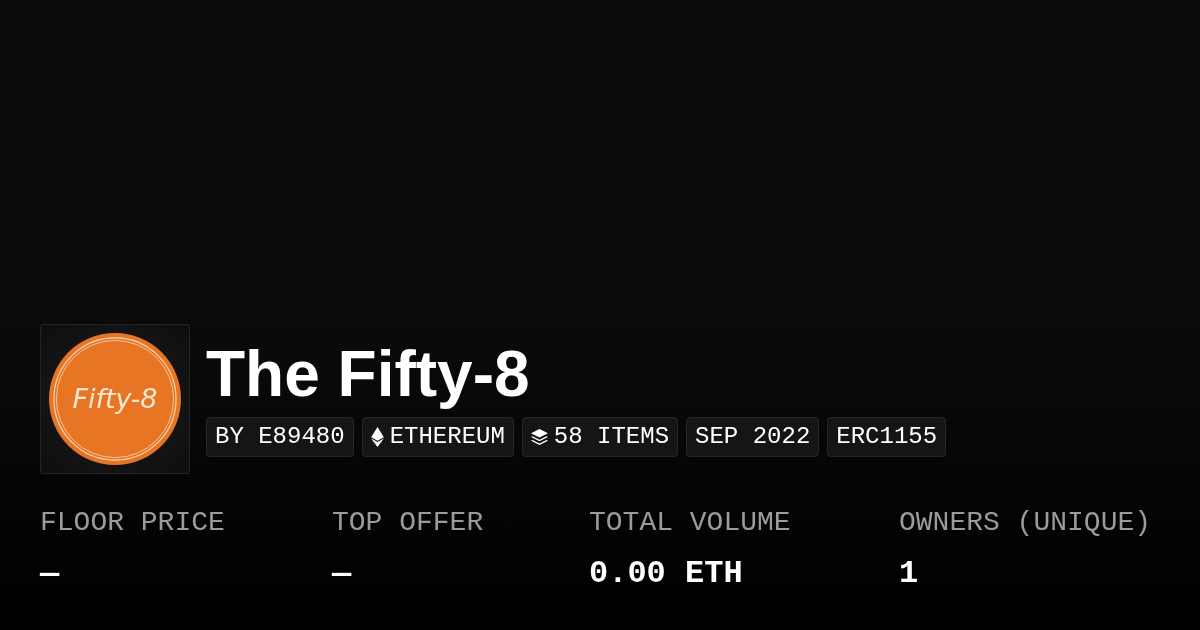 The height and width of the screenshot is (630, 1200). I want to click on tag-label: ETHEREUM, so click(447, 437).